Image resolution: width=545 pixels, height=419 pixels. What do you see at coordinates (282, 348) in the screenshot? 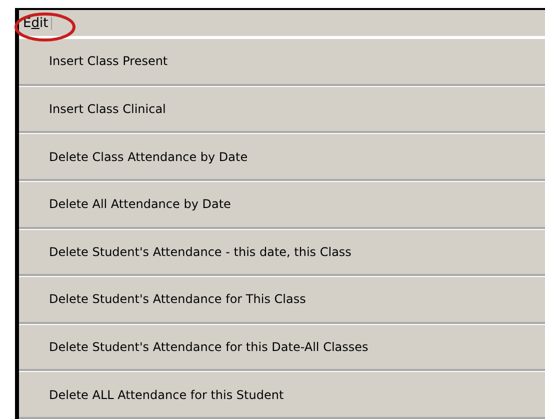
I see `menu-item: Delete Student's Attendance for this Date-All Classes` at bounding box center [282, 348].